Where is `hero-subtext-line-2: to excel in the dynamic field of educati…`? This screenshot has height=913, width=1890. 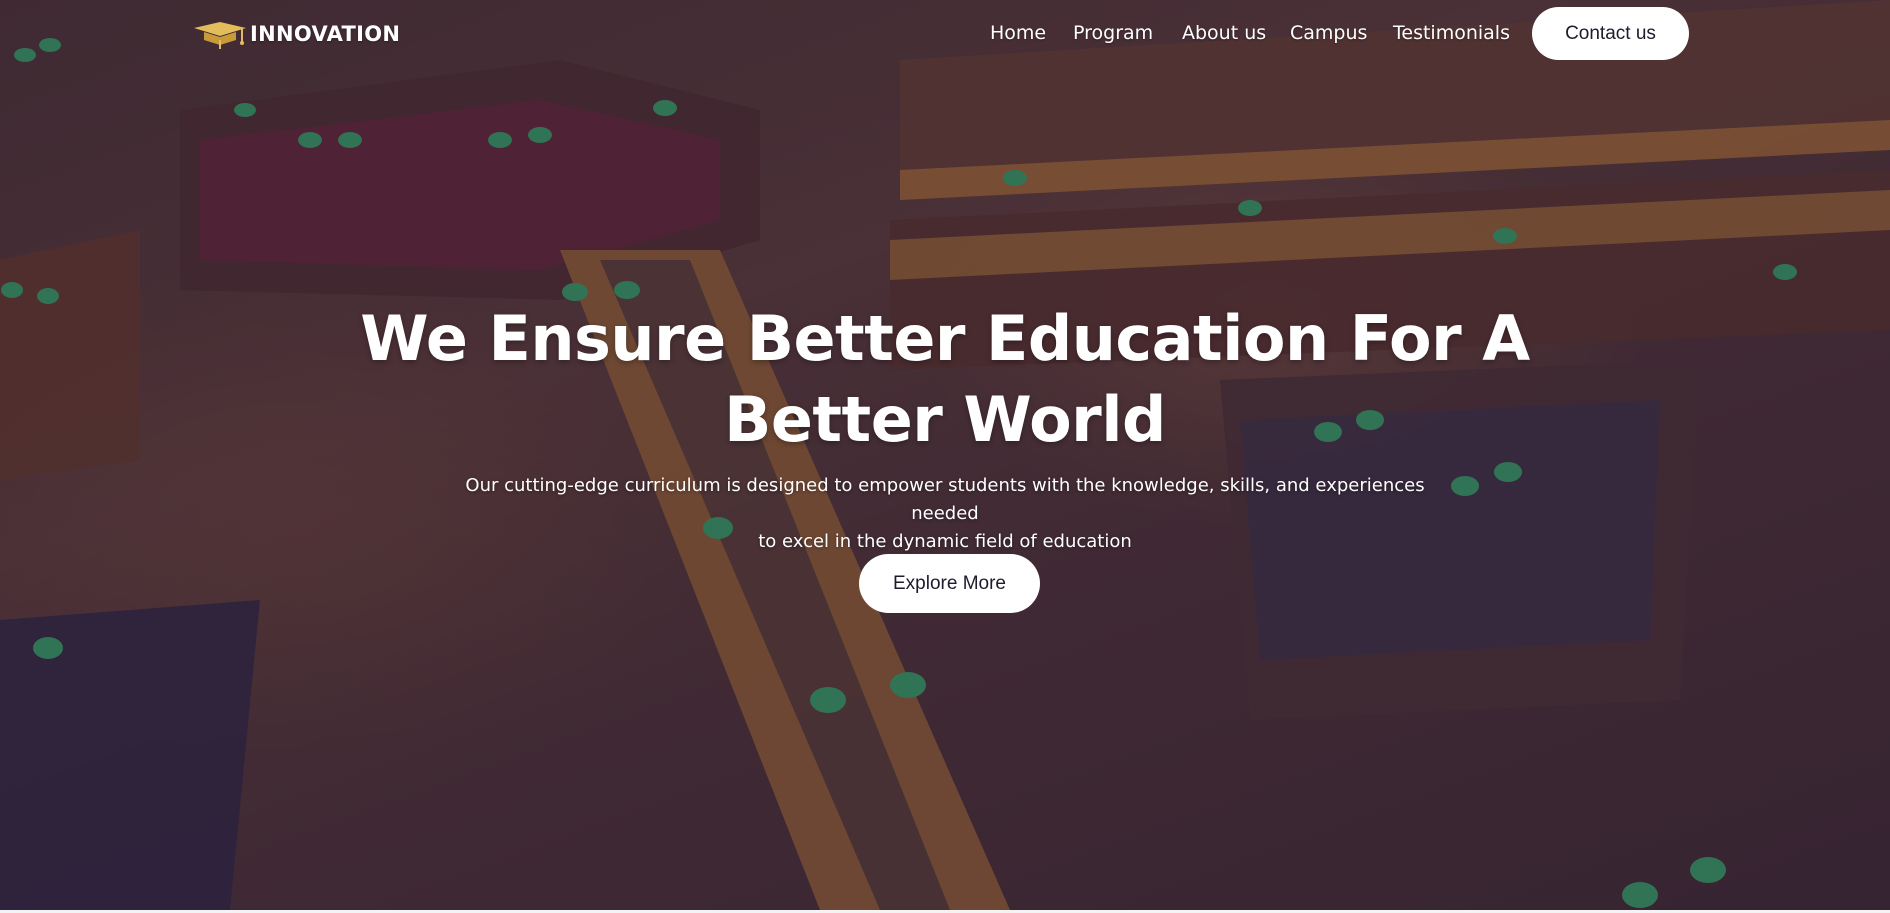 hero-subtext-line-2: to excel in the dynamic field of educati… is located at coordinates (945, 541).